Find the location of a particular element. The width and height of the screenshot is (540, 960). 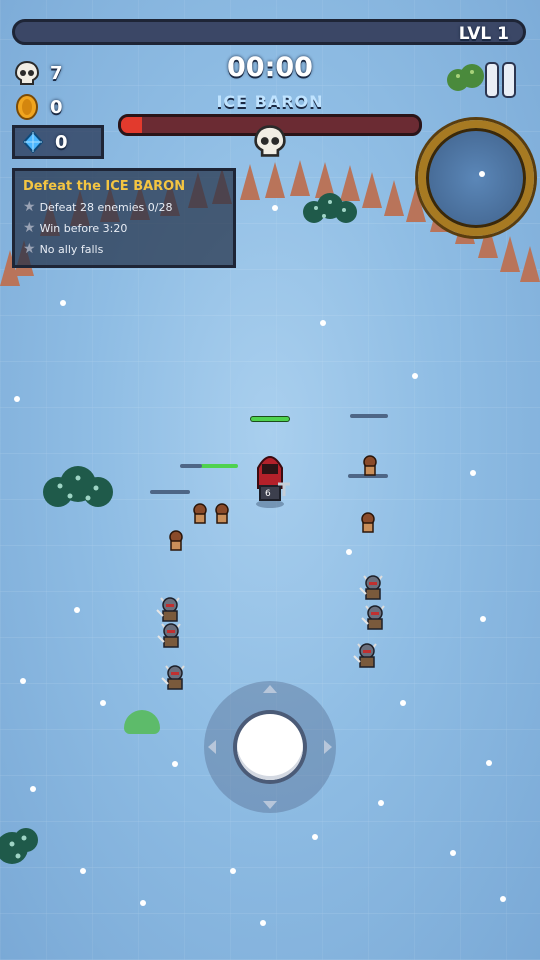

quest-item-text: Defeat 28 enemies 0/28 is located at coordinates (106, 207).